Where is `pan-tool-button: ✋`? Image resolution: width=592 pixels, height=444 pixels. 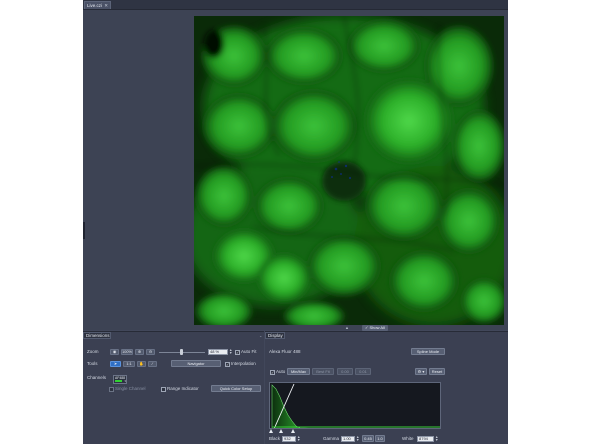
pan-tool-button: ✋ is located at coordinates (141, 364).